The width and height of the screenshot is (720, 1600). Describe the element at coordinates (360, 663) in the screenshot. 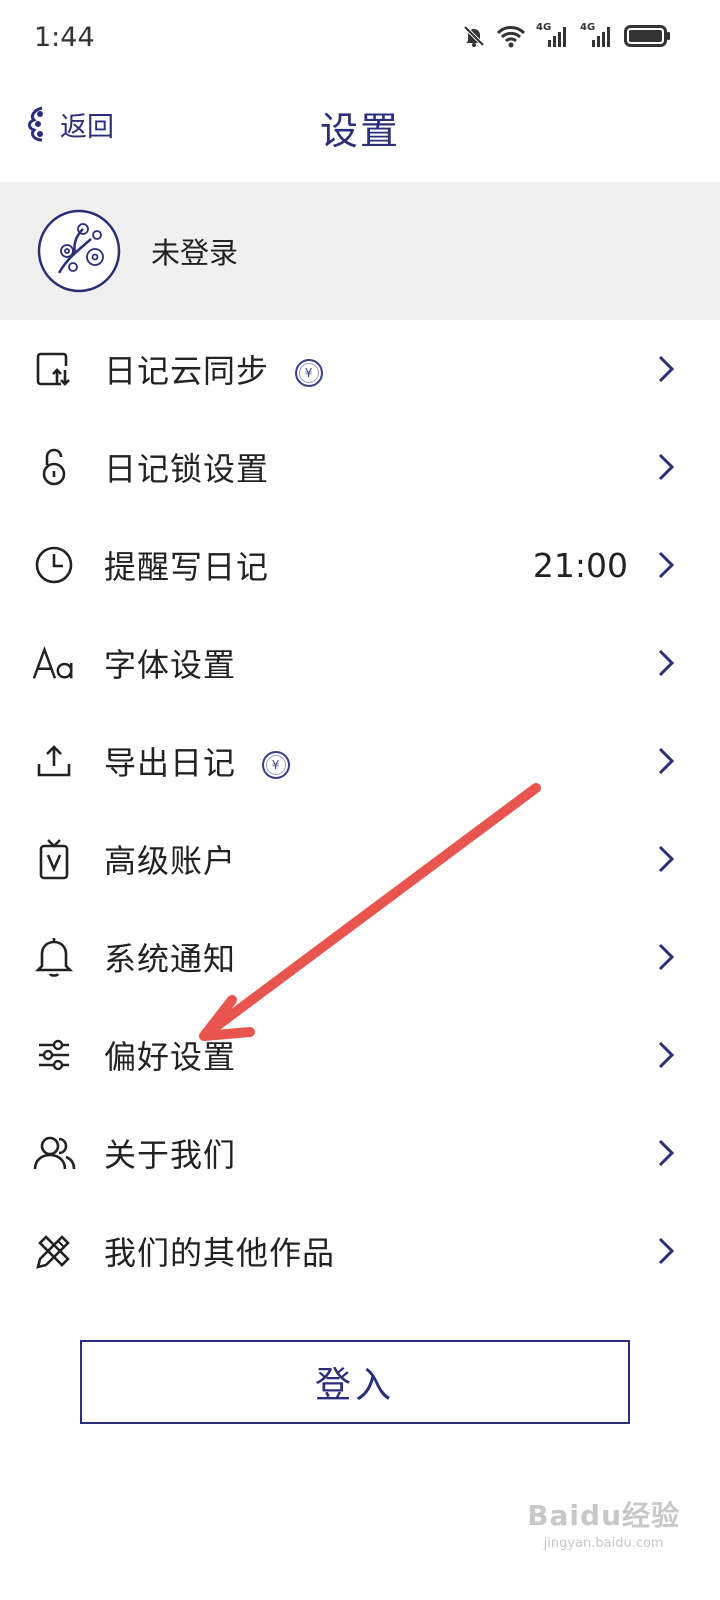

I see `menu-item-font: 字体设置` at that location.